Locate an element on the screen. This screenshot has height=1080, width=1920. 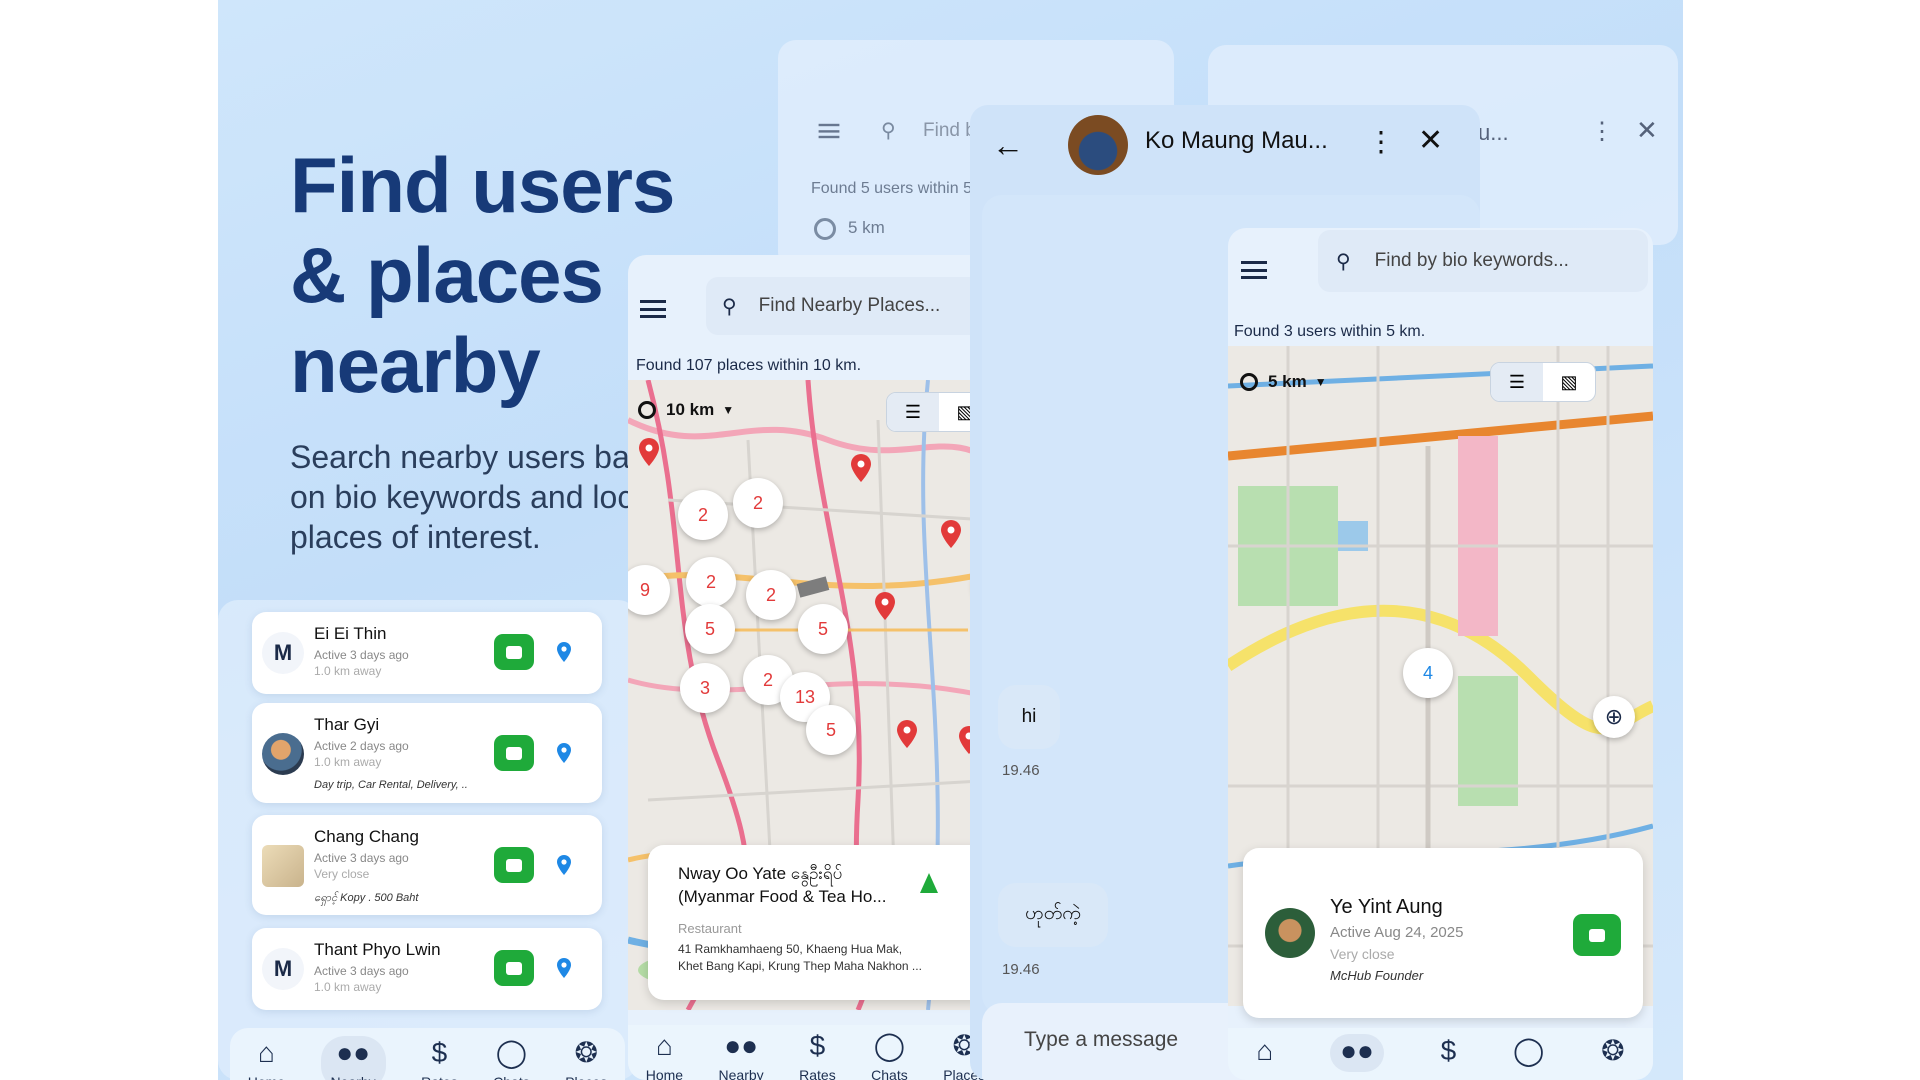
map-cluster: 3 is located at coordinates (705, 688).